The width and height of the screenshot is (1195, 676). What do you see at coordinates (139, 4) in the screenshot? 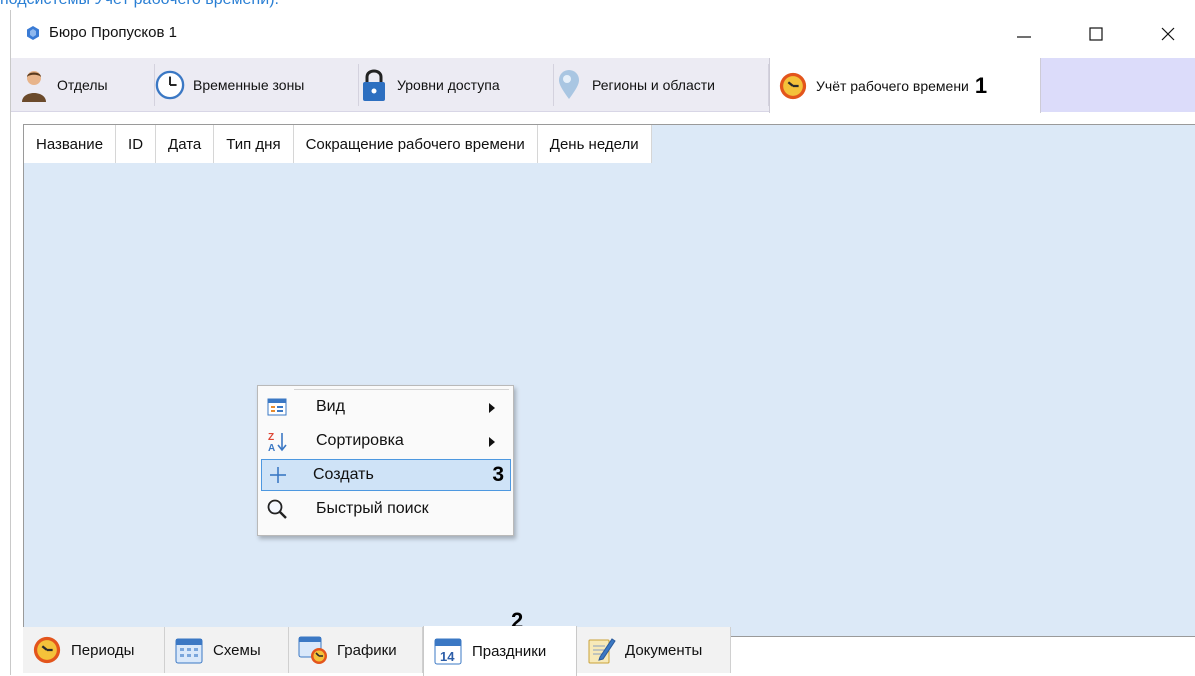
I see `document-link-fragment: подсистемы Учёт рабочего времени).` at bounding box center [139, 4].